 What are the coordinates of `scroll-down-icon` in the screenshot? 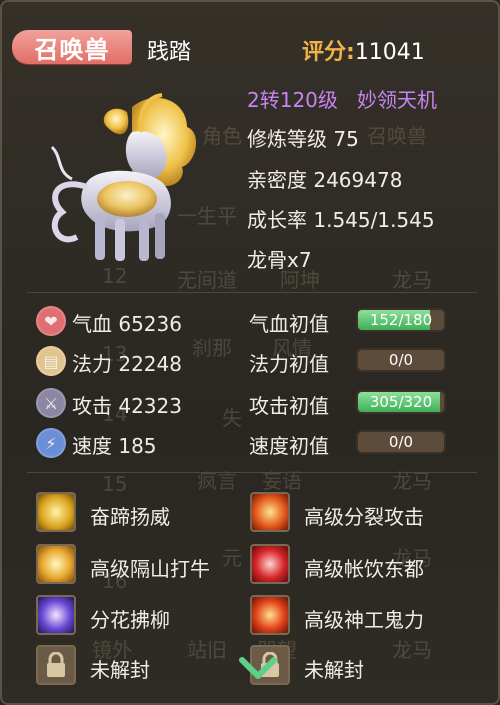 It's located at (258, 667).